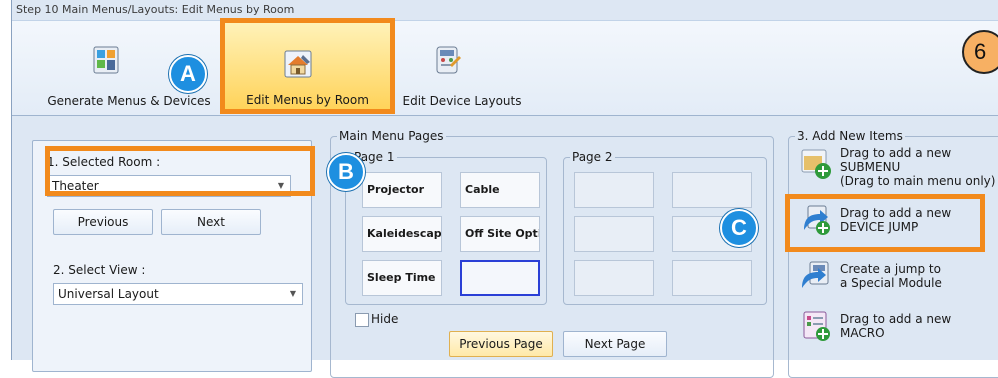 The height and width of the screenshot is (378, 998). What do you see at coordinates (896, 319) in the screenshot?
I see `add-macro-line1: Drag to add a new` at bounding box center [896, 319].